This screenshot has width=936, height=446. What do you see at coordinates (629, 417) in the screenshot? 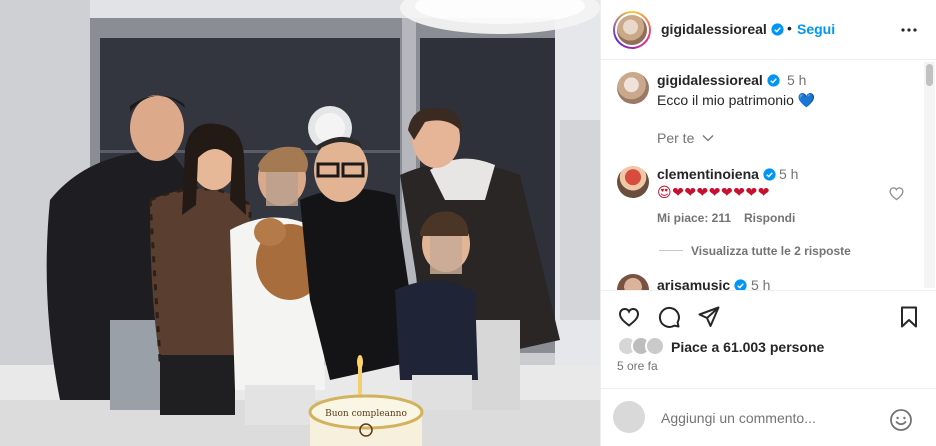
I see `current-user-avatar` at bounding box center [629, 417].